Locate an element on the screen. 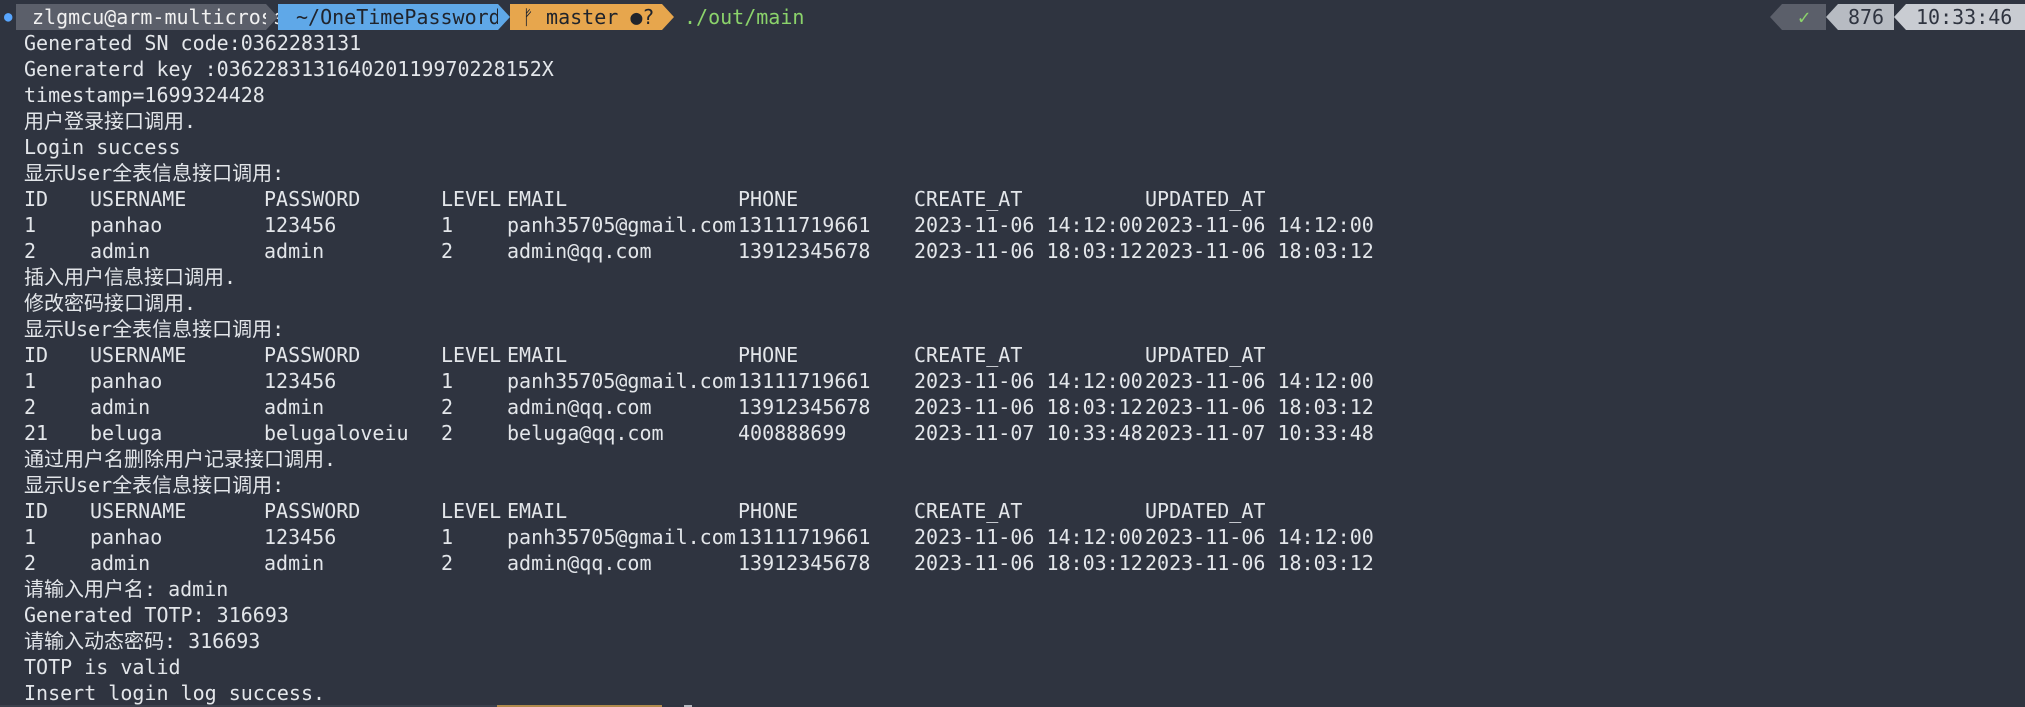 This screenshot has width=2025, height=707. input-username-line: 请输入用户名: admin is located at coordinates (126, 589).